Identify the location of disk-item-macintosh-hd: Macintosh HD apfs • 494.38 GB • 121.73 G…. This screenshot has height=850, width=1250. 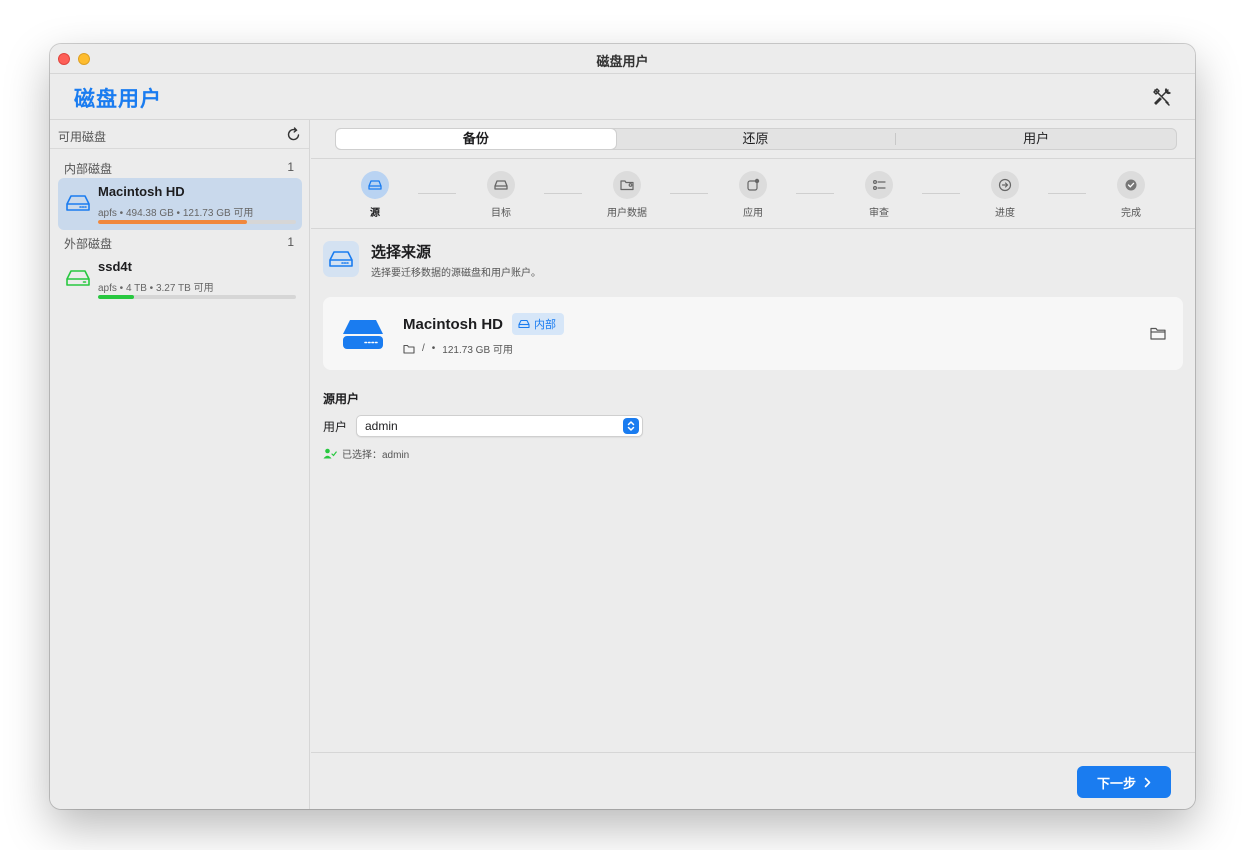
(180, 204).